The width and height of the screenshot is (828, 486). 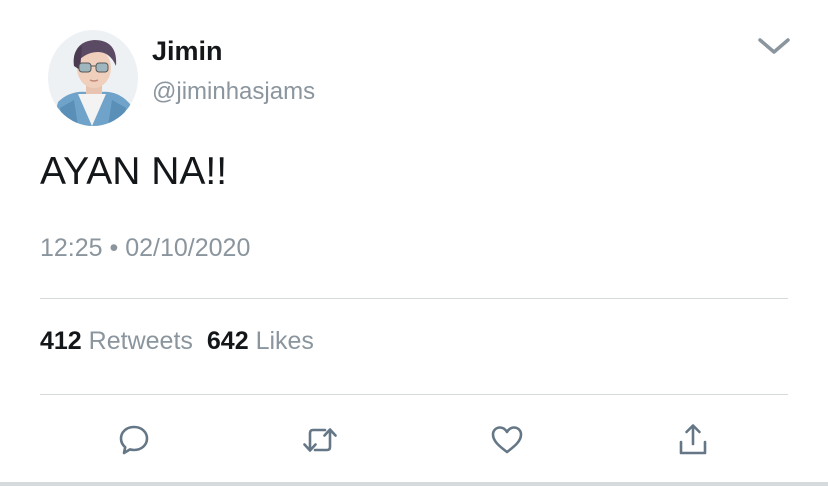 I want to click on tweet-time: 12:25, so click(x=71, y=248).